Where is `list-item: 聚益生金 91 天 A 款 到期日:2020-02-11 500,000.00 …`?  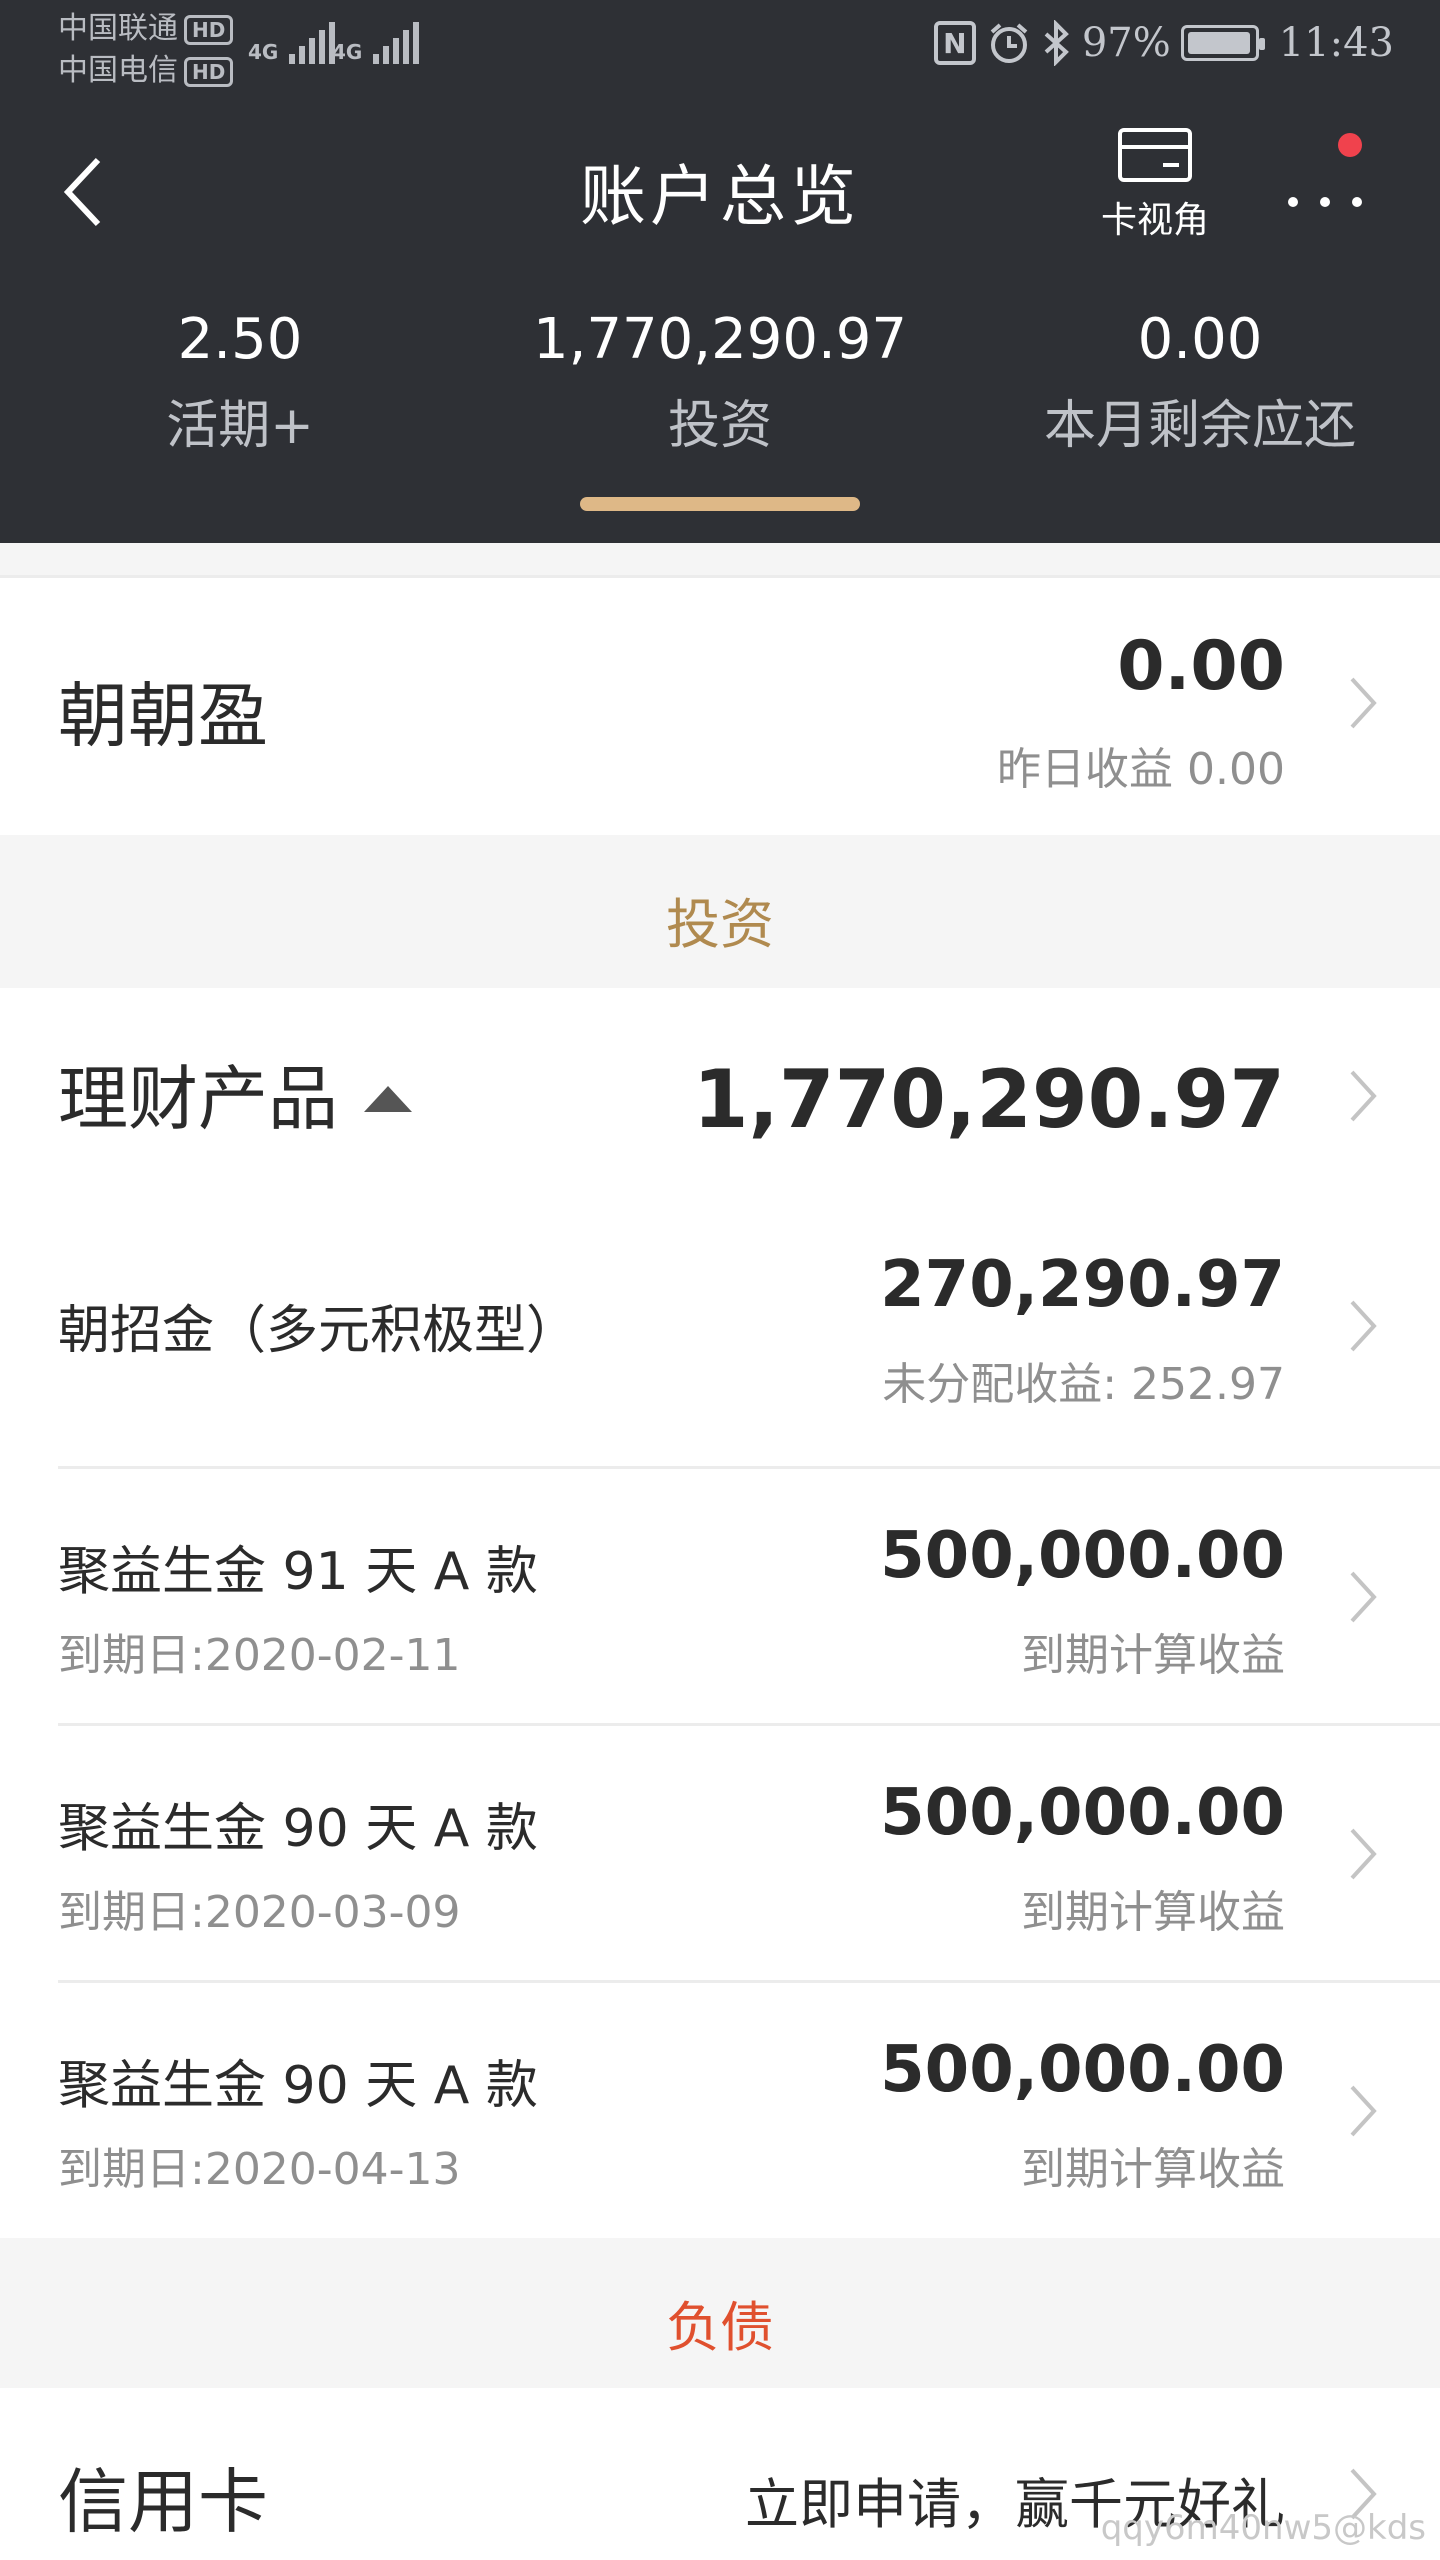
list-item: 聚益生金 91 天 A 款 到期日:2020-02-11 500,000.00 … is located at coordinates (720, 1596).